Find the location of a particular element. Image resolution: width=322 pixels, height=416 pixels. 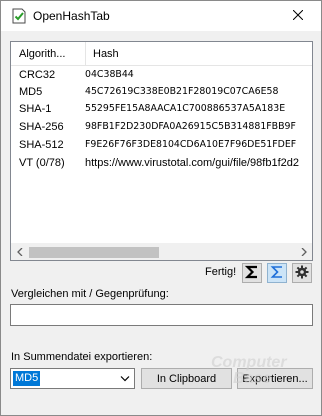

list-header: Algorith... Hash is located at coordinates (161, 54).